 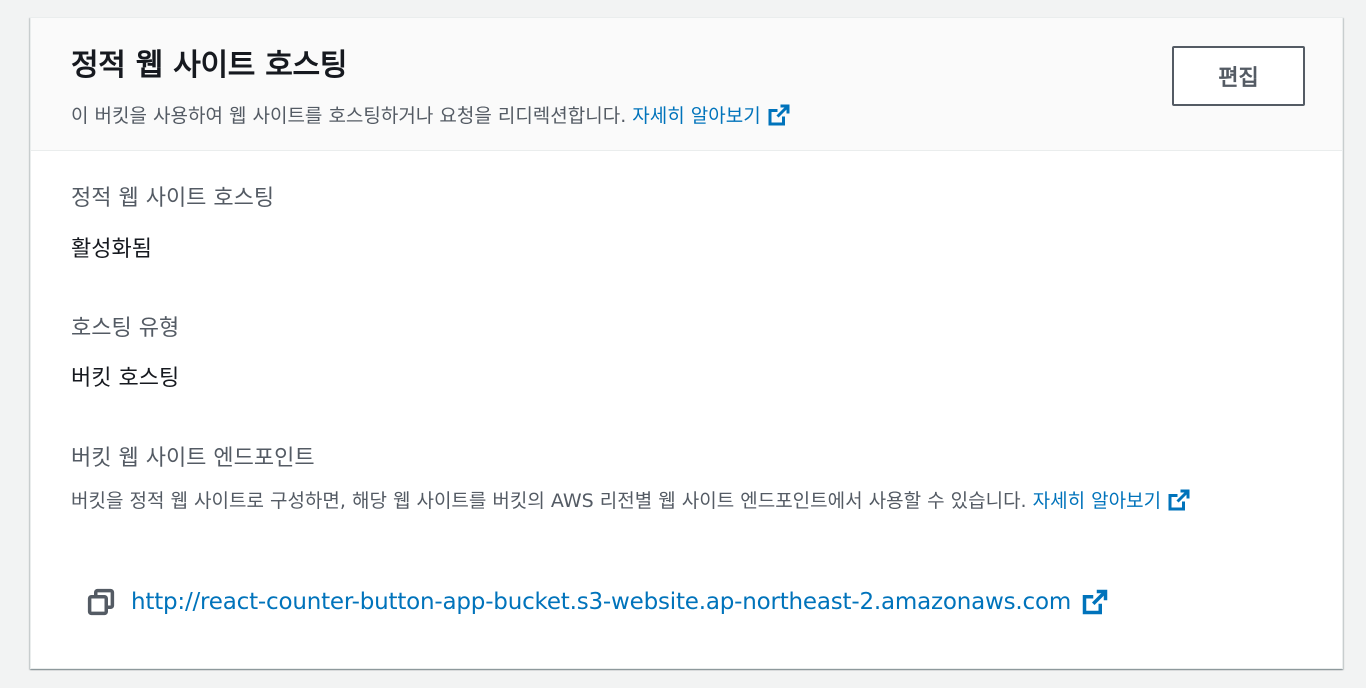 What do you see at coordinates (209, 65) in the screenshot?
I see `panel-title: 정적 웹 사이트 호스팅` at bounding box center [209, 65].